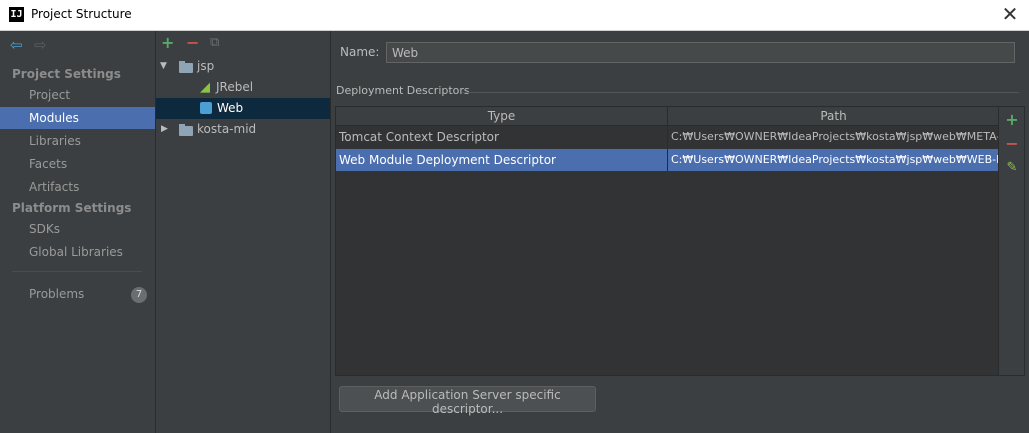 Image resolution: width=1029 pixels, height=433 pixels. What do you see at coordinates (403, 90) in the screenshot?
I see `deployment-descriptors-title: Deployment Descriptors` at bounding box center [403, 90].